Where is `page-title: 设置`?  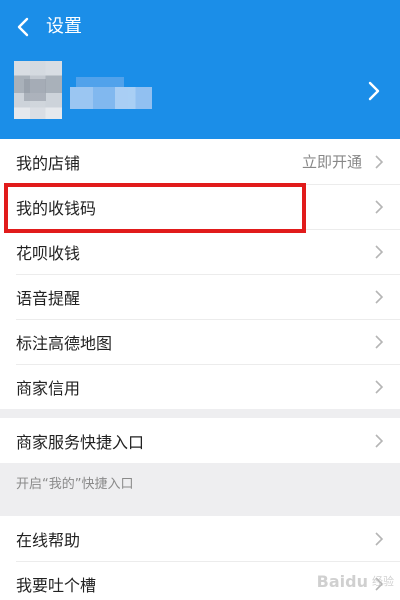 page-title: 设置 is located at coordinates (64, 26).